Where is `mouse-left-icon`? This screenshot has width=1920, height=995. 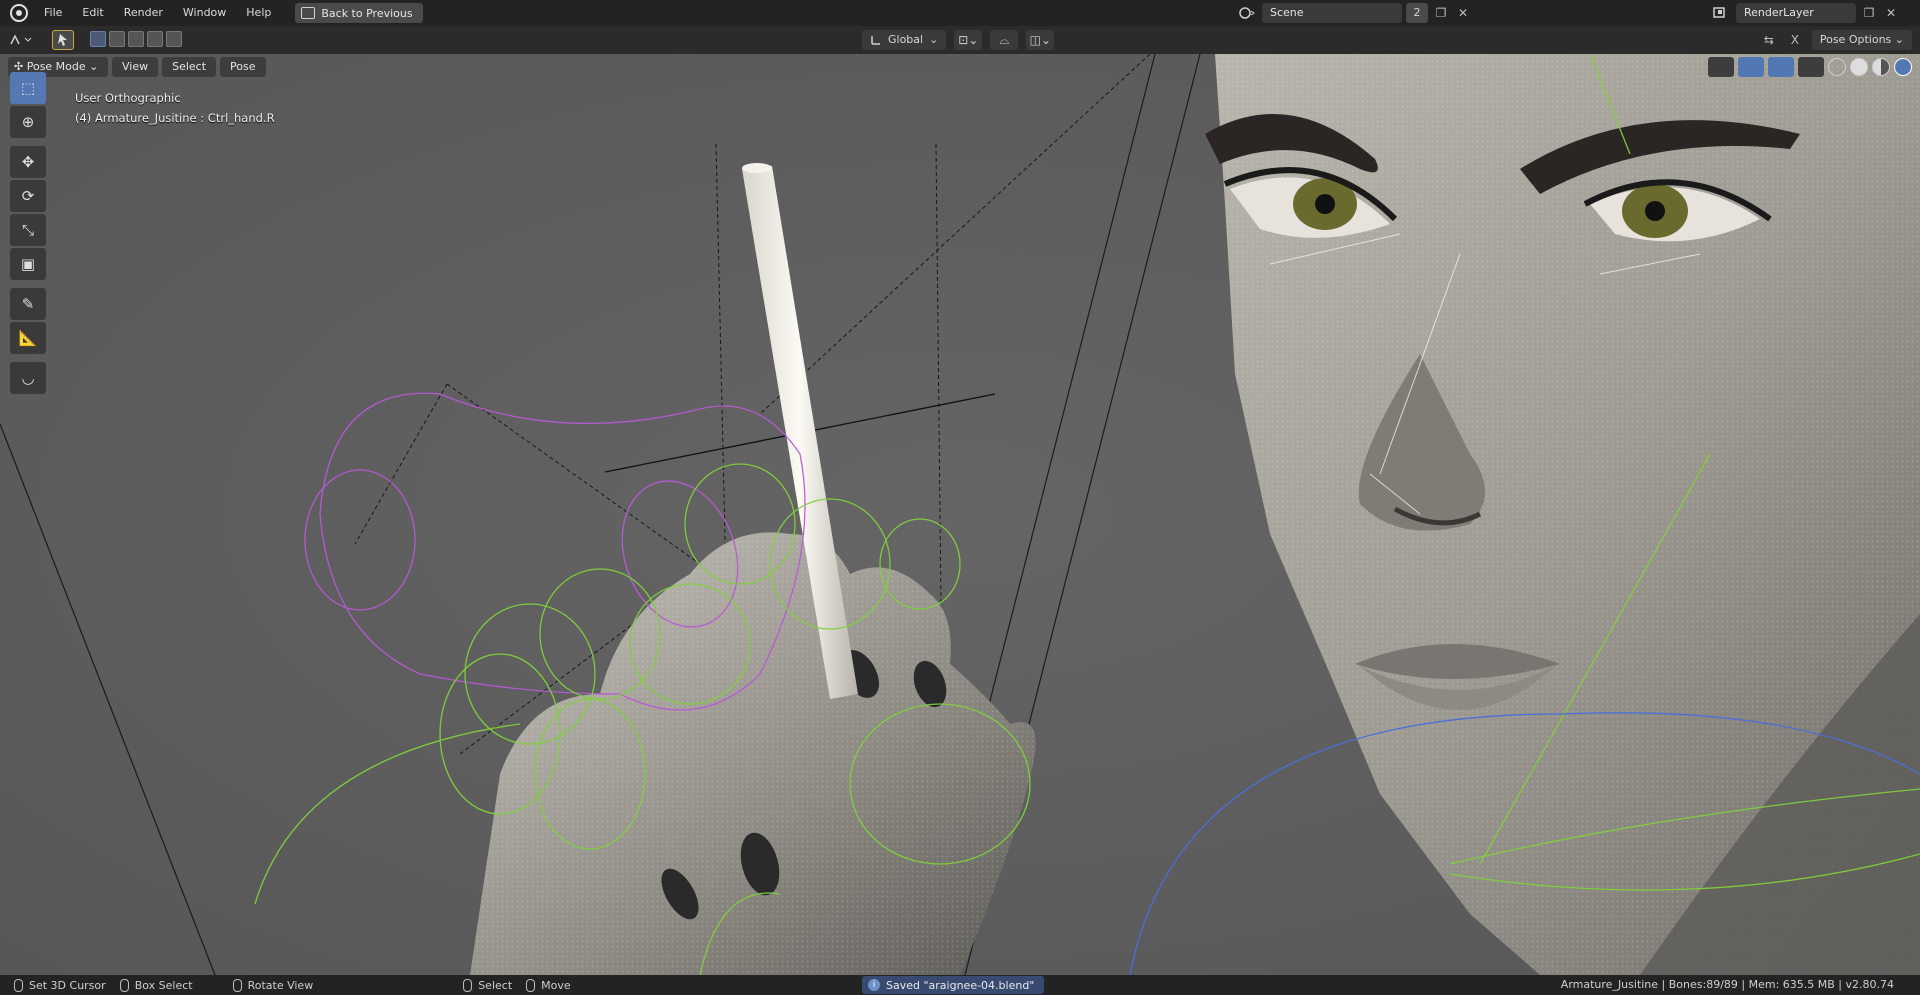
mouse-left-icon is located at coordinates (18, 985).